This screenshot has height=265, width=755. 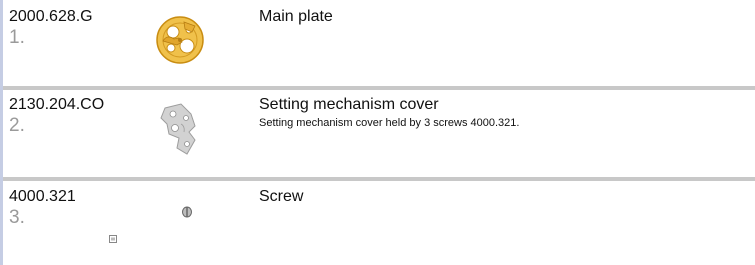 What do you see at coordinates (296, 16) in the screenshot?
I see `part-title: Main plate` at bounding box center [296, 16].